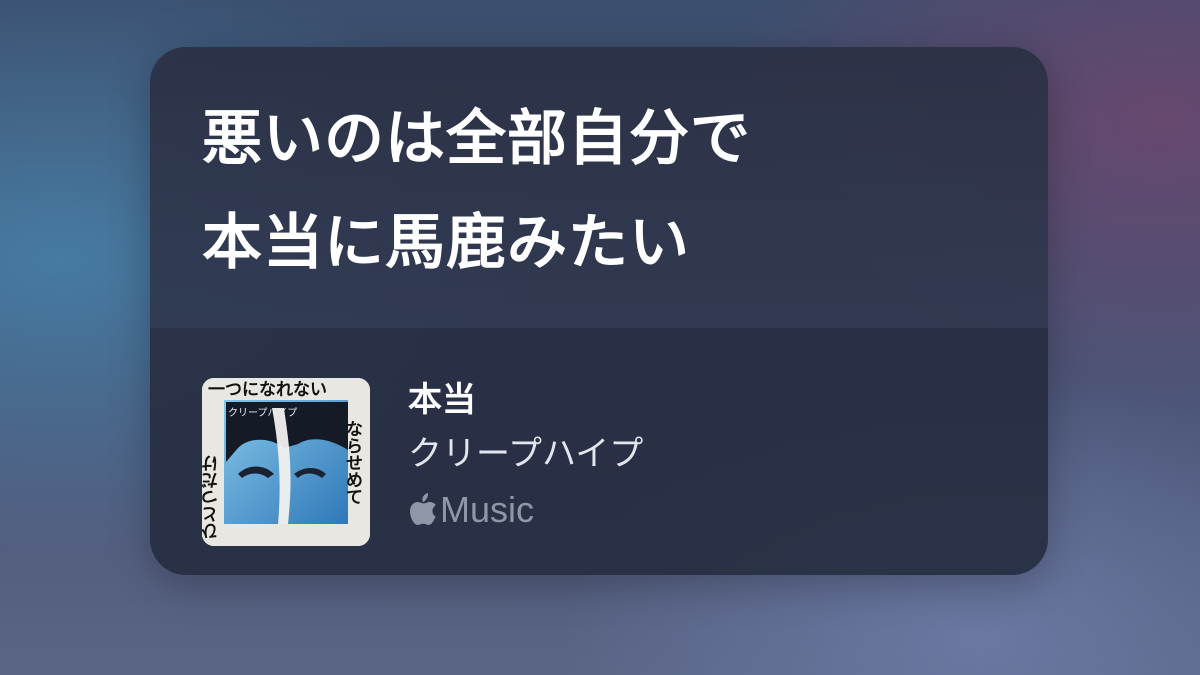 Image resolution: width=1200 pixels, height=675 pixels. I want to click on artwork-text-right: ならせめて, so click(352, 462).